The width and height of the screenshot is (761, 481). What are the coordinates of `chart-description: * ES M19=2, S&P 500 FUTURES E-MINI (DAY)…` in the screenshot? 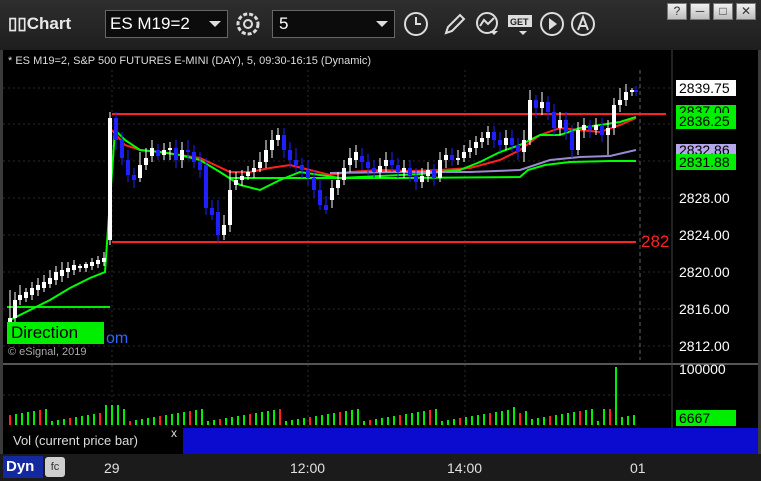 It's located at (190, 61).